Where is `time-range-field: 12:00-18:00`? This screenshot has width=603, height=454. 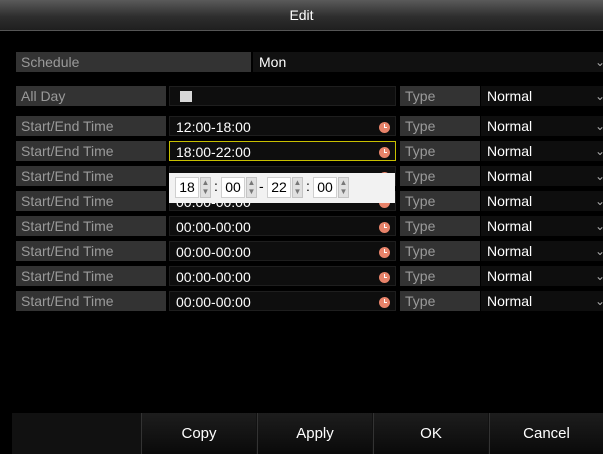
time-range-field: 12:00-18:00 is located at coordinates (282, 126).